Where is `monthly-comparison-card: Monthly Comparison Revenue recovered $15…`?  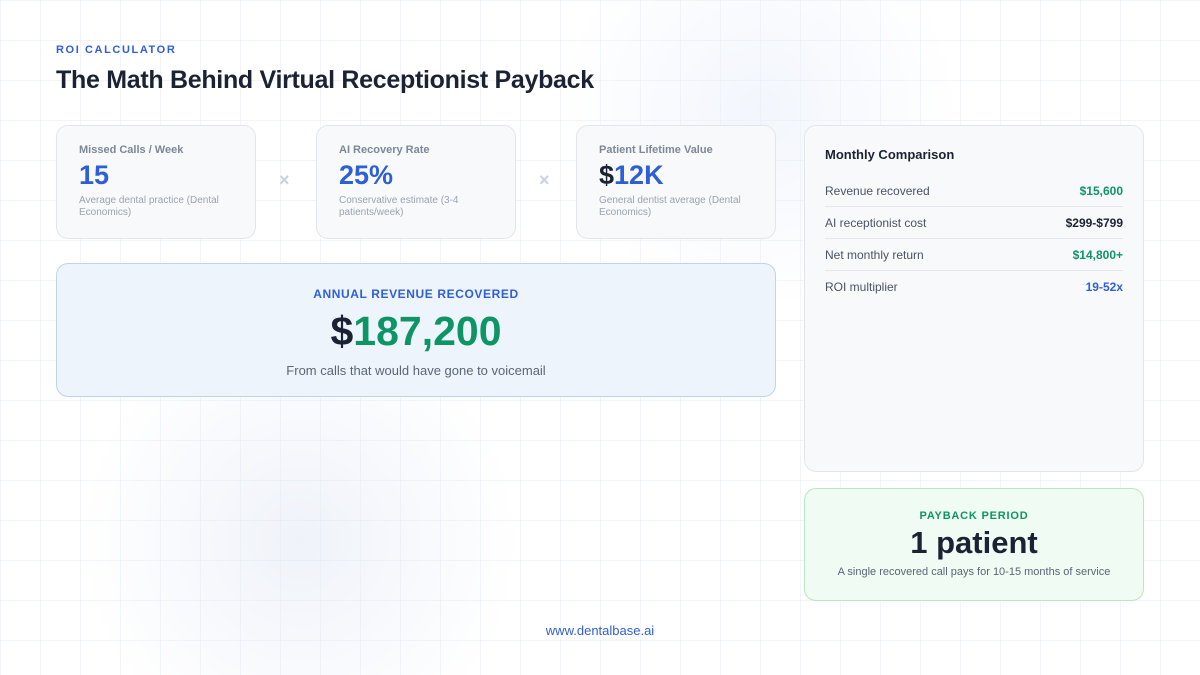
monthly-comparison-card: Monthly Comparison Revenue recovered $15… is located at coordinates (974, 298).